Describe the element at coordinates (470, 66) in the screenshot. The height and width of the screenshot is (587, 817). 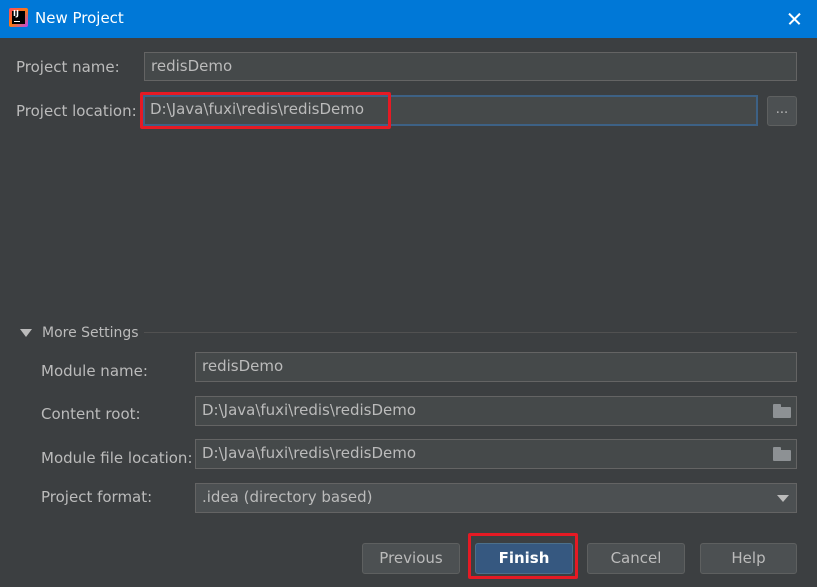
I see `project-name-field: redisDemo` at that location.